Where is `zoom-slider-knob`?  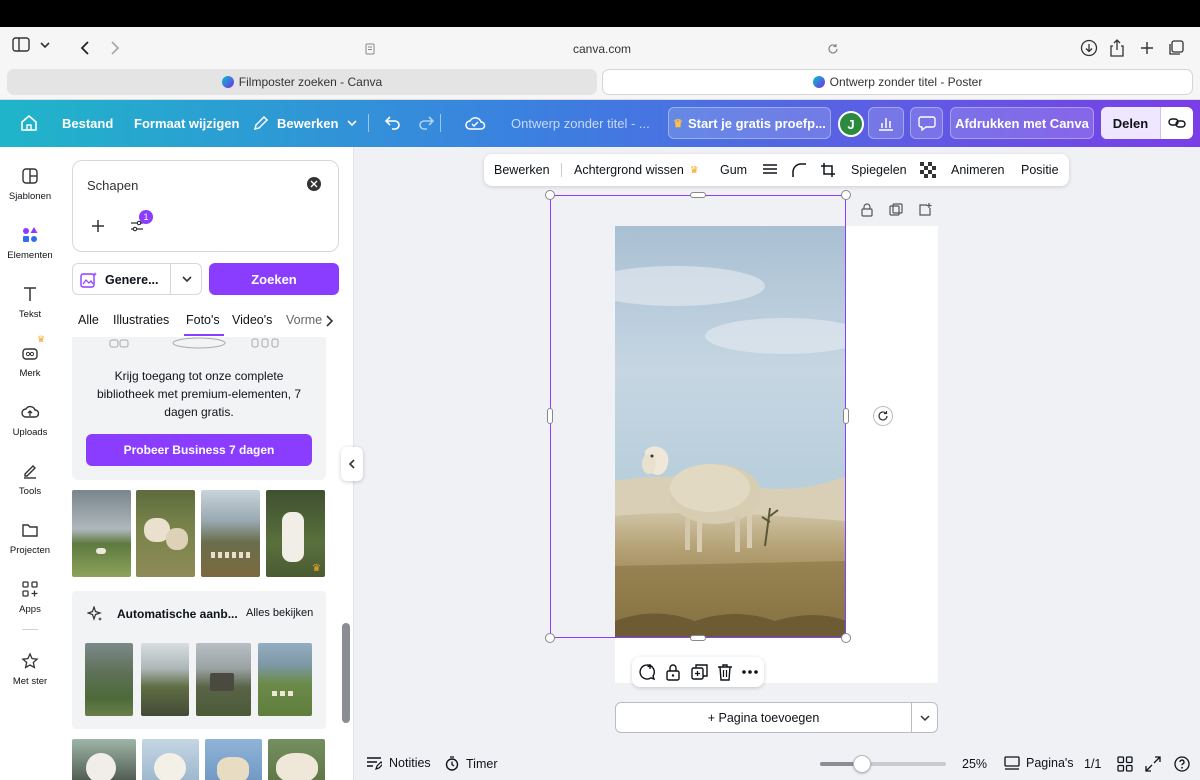
zoom-slider-knob is located at coordinates (861, 764).